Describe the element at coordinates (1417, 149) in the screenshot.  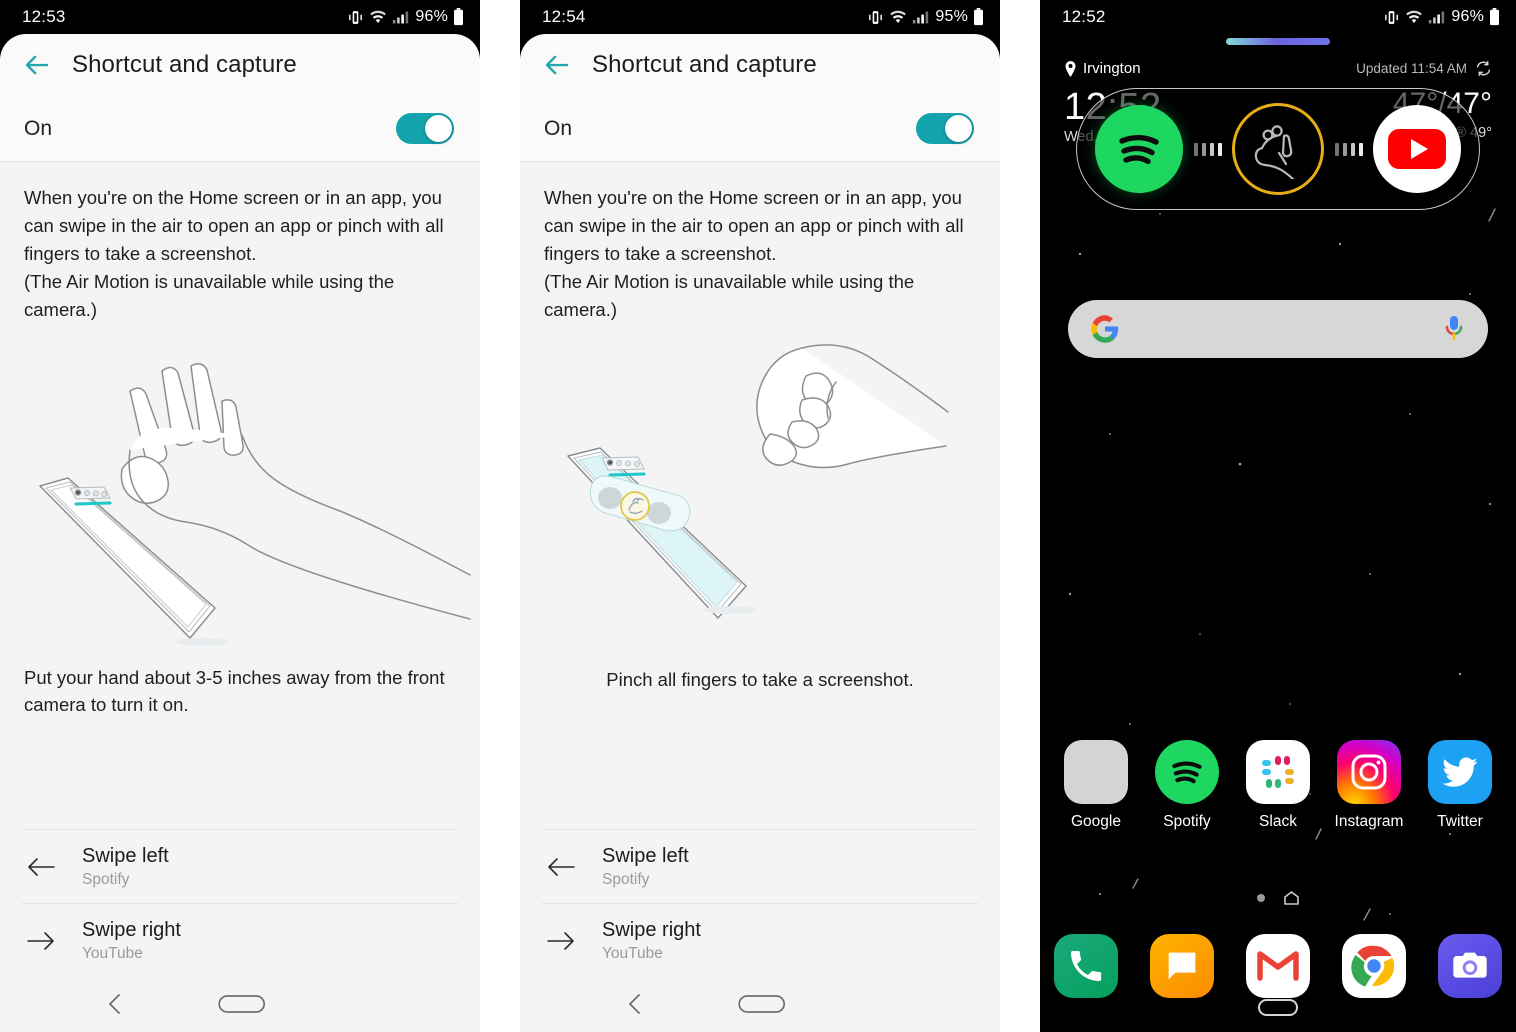
I see `youtube-icon` at that location.